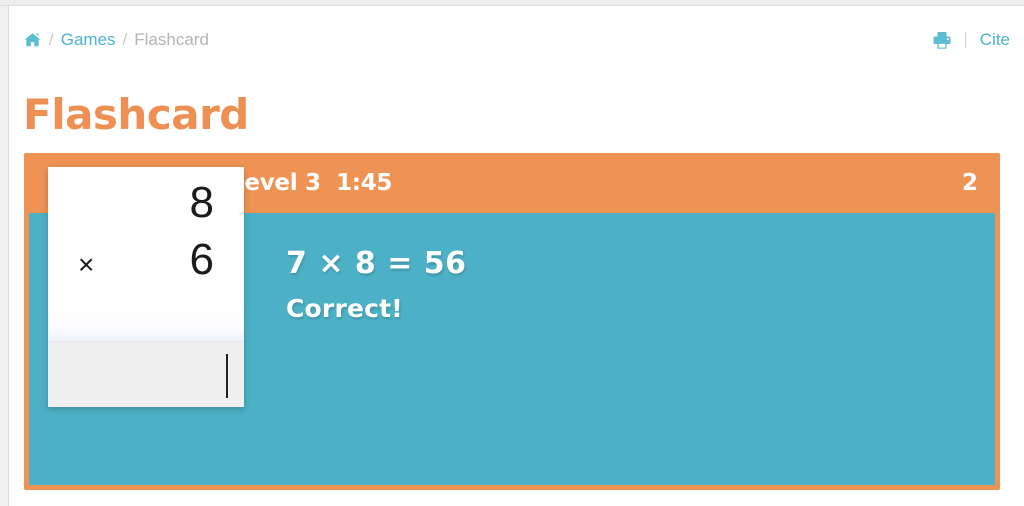  I want to click on feedback-status: Correct!, so click(344, 308).